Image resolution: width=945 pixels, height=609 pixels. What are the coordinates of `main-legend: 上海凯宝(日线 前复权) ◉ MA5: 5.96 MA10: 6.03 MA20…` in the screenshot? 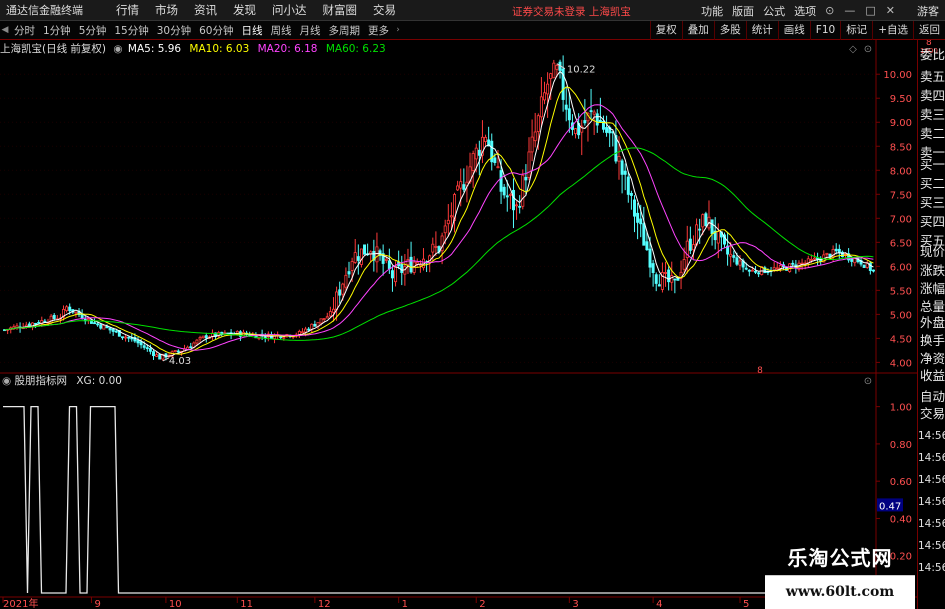 It's located at (193, 48).